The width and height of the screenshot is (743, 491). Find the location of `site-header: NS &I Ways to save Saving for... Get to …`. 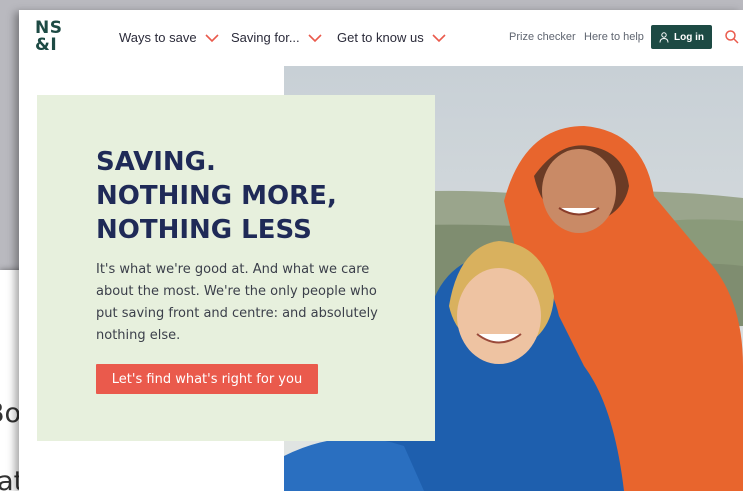

site-header: NS &I Ways to save Saving for... Get to … is located at coordinates (381, 38).